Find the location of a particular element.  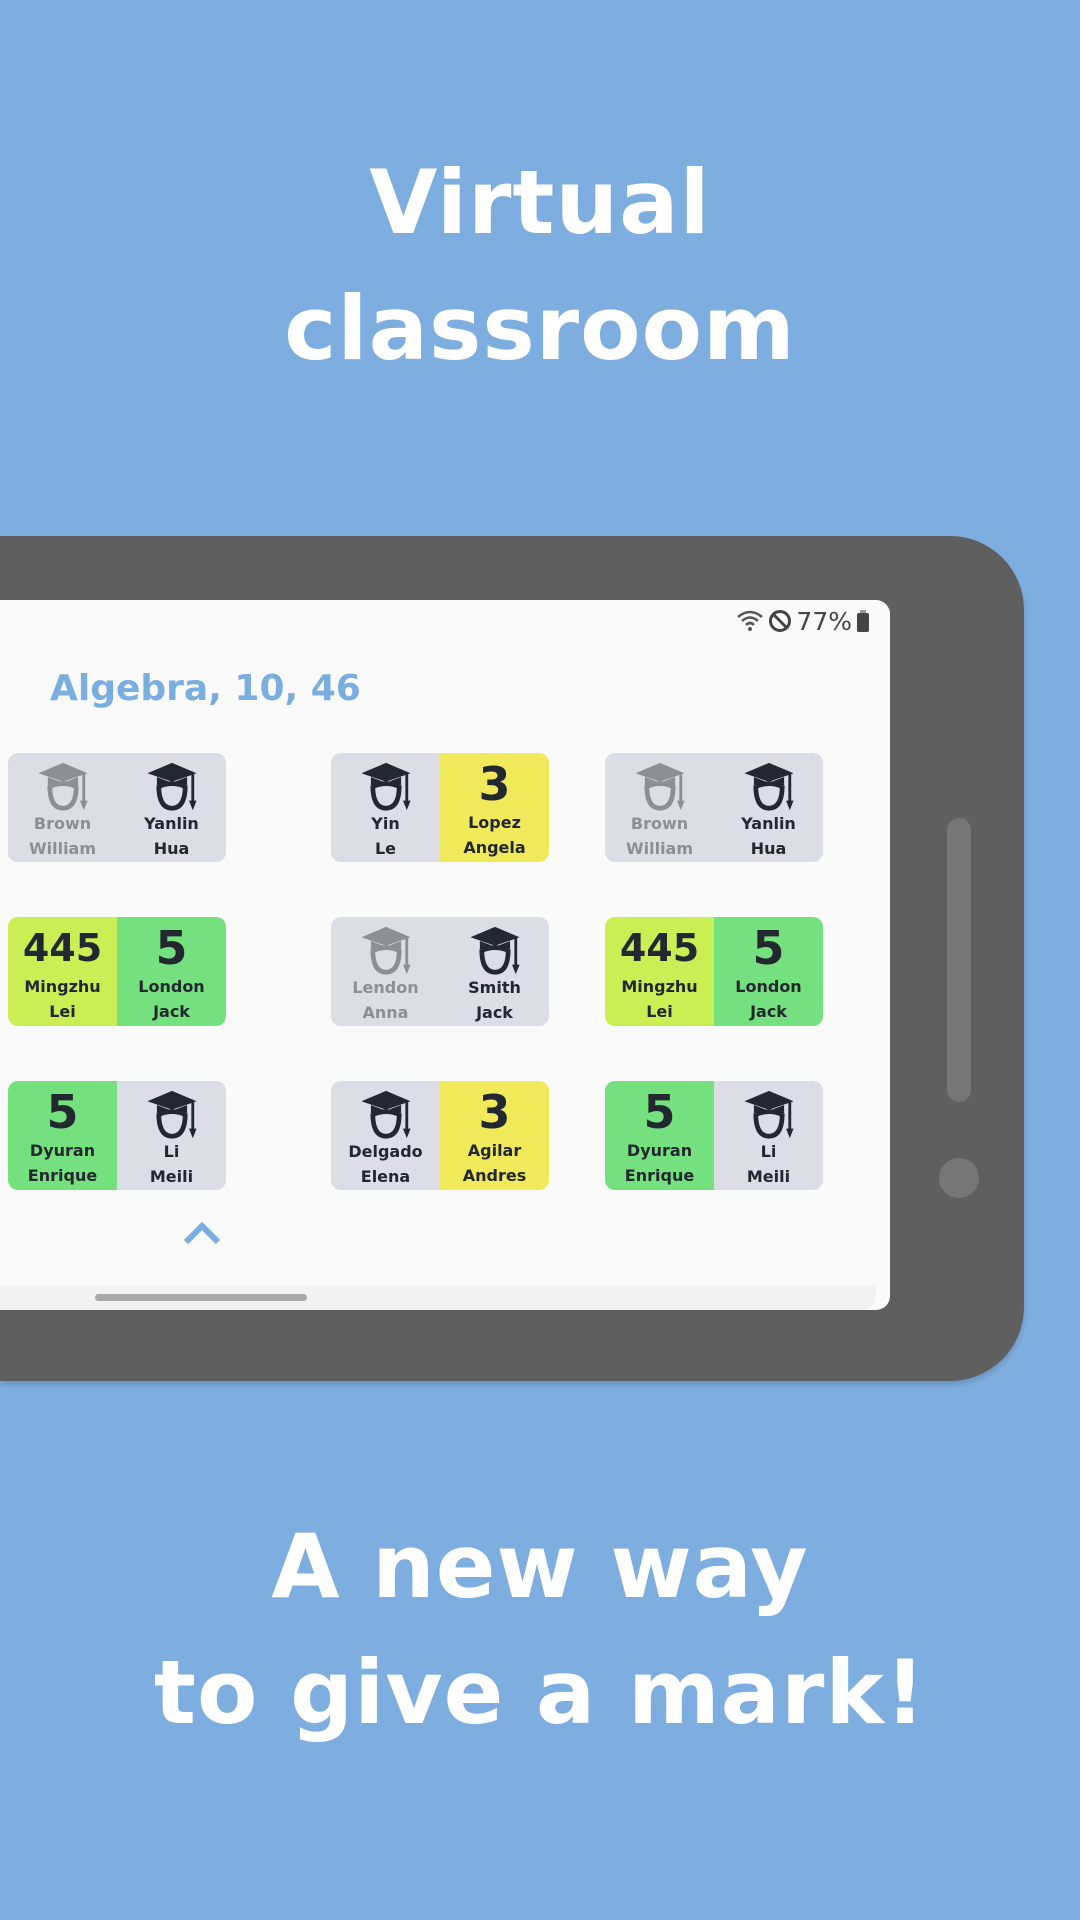

student-seat: Delgado Elena is located at coordinates (385, 1135).